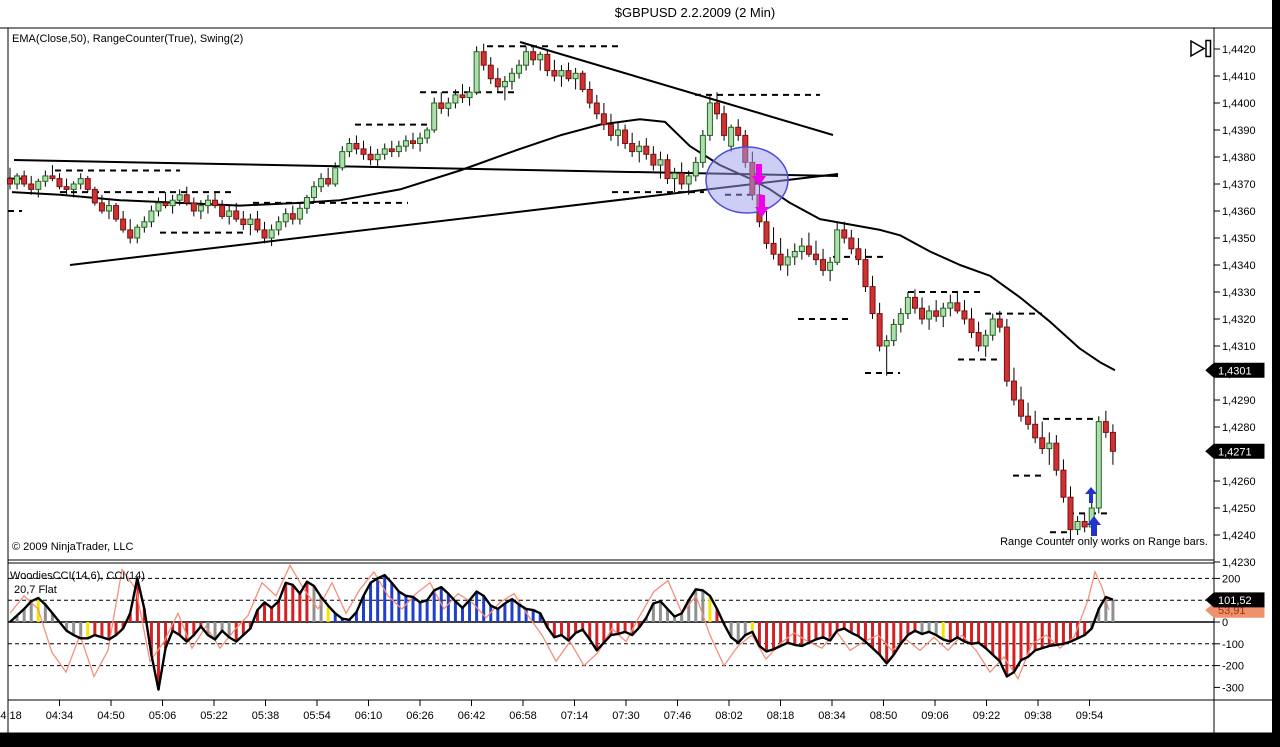 This screenshot has width=1280, height=747. I want to click on price-axis-label: 1,4240, so click(1239, 536).